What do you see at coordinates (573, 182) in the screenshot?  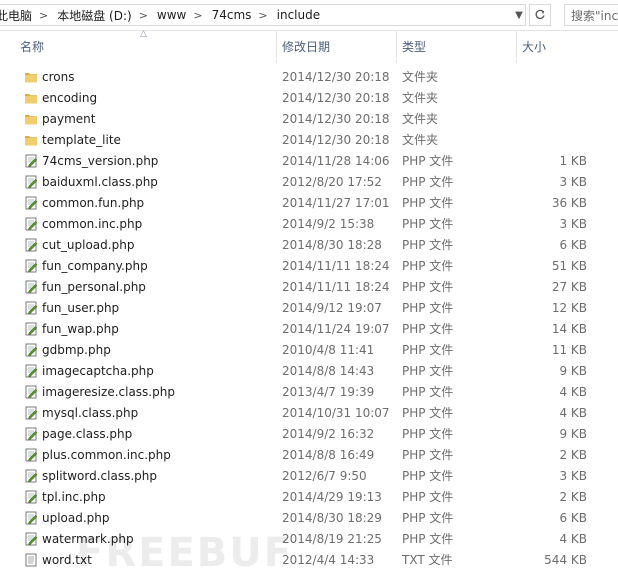 I see `file-size: 3 KB` at bounding box center [573, 182].